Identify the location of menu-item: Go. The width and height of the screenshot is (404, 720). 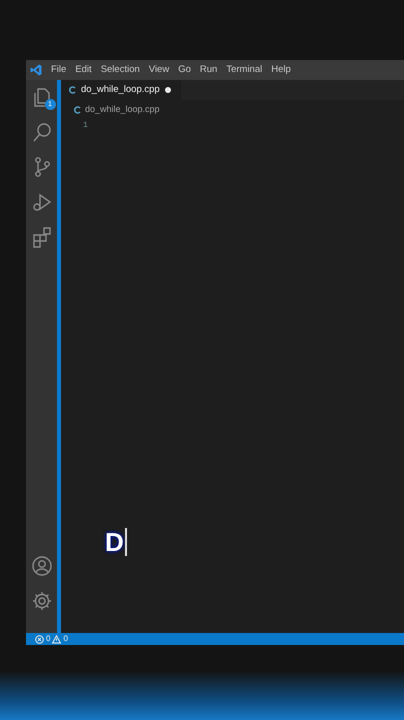
(184, 70).